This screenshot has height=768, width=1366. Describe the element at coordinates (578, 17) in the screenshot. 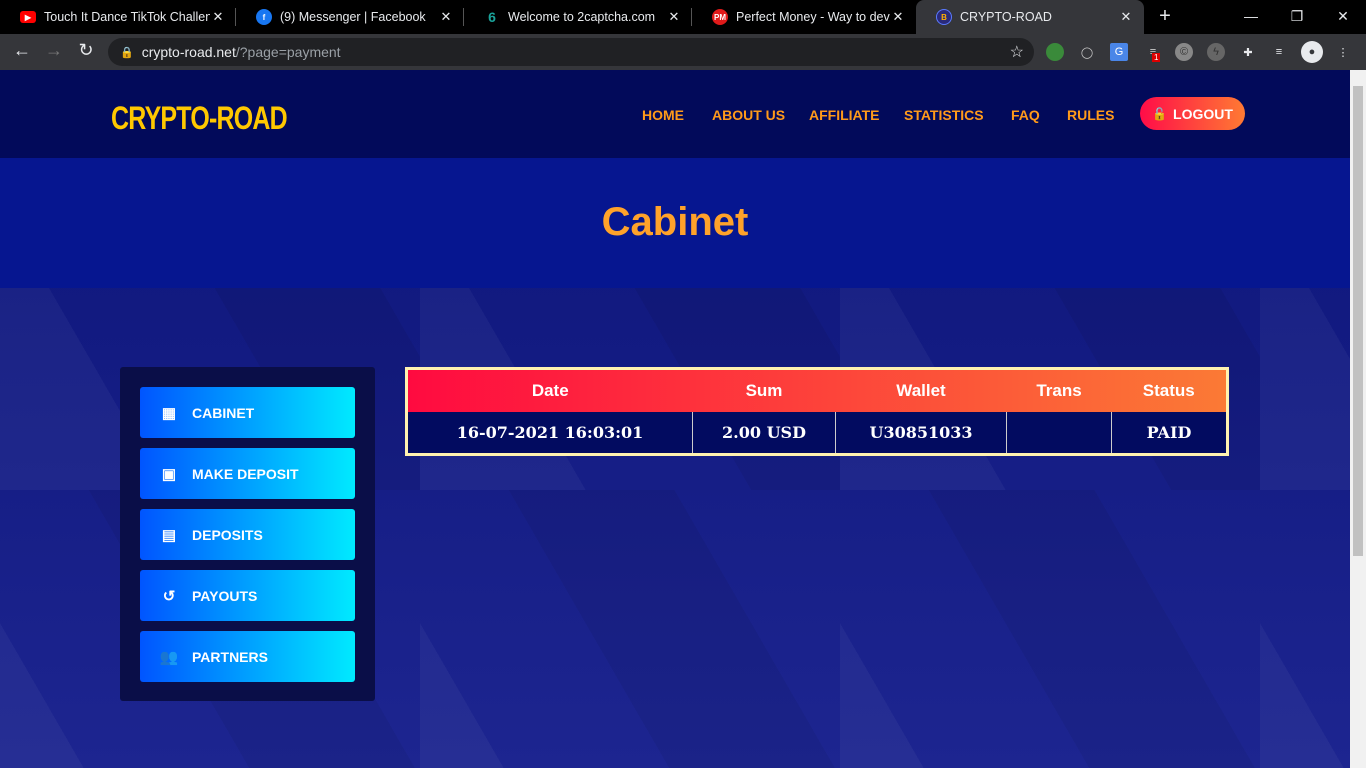

I see `tab-2captcha: 6 Welcome to 2captcha.com ✕` at that location.